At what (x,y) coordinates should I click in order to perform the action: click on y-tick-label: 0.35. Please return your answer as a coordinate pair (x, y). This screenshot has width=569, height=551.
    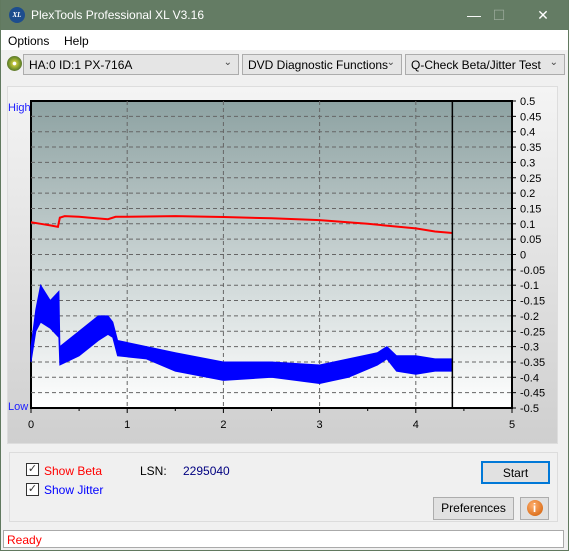
    Looking at the image, I should click on (530, 148).